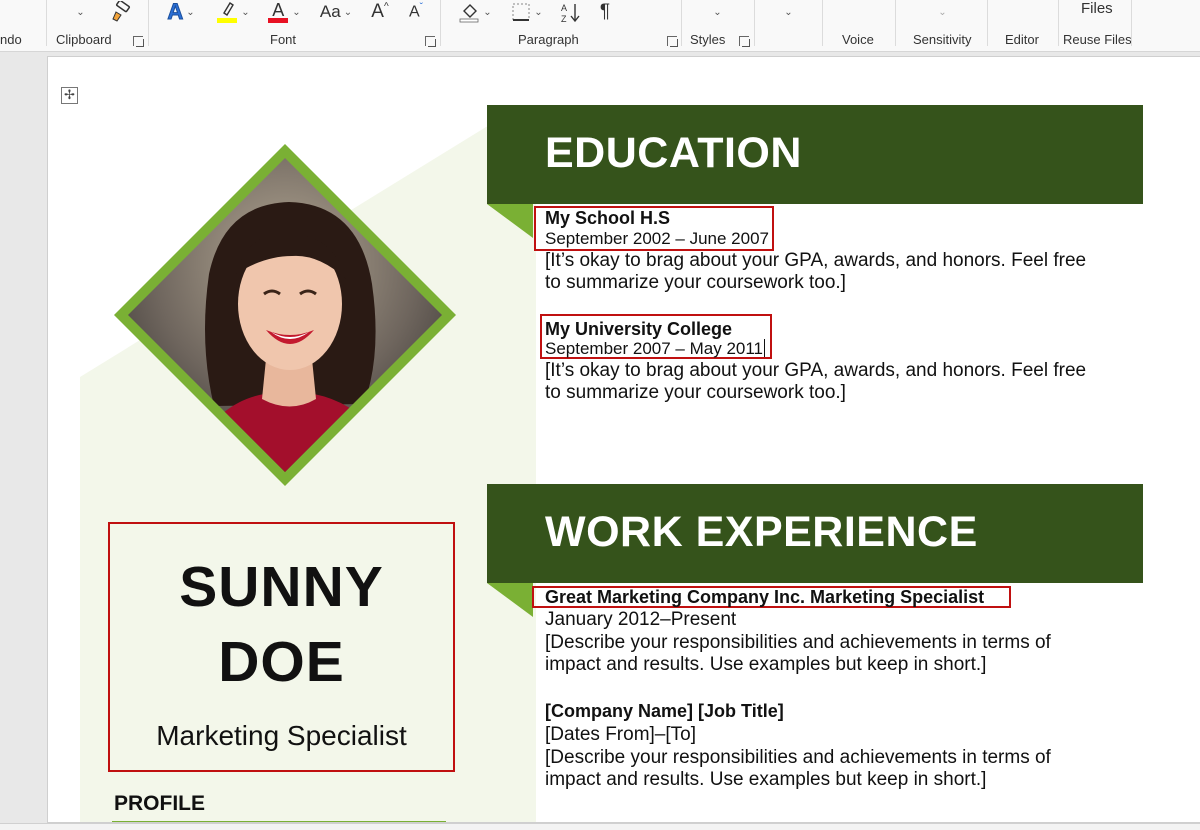 The width and height of the screenshot is (1200, 830). Describe the element at coordinates (657, 238) in the screenshot. I see `education-1-dates: September 2002 – June 2007` at that location.